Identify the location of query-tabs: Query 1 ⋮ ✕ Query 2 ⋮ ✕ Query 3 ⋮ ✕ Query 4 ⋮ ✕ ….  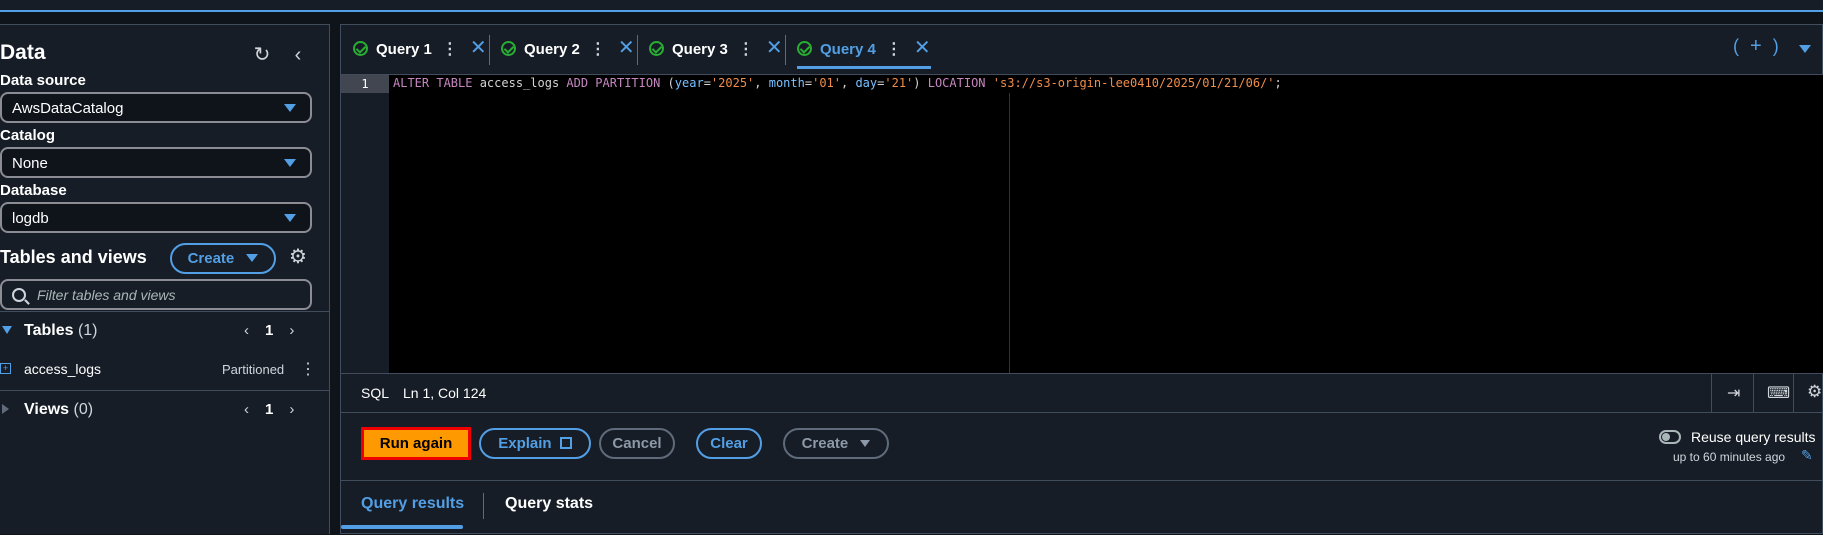
(1082, 50).